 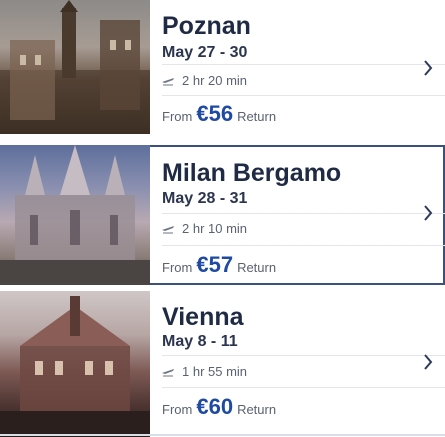 I want to click on flight-duration: 2 hr 10 min, so click(x=215, y=228).